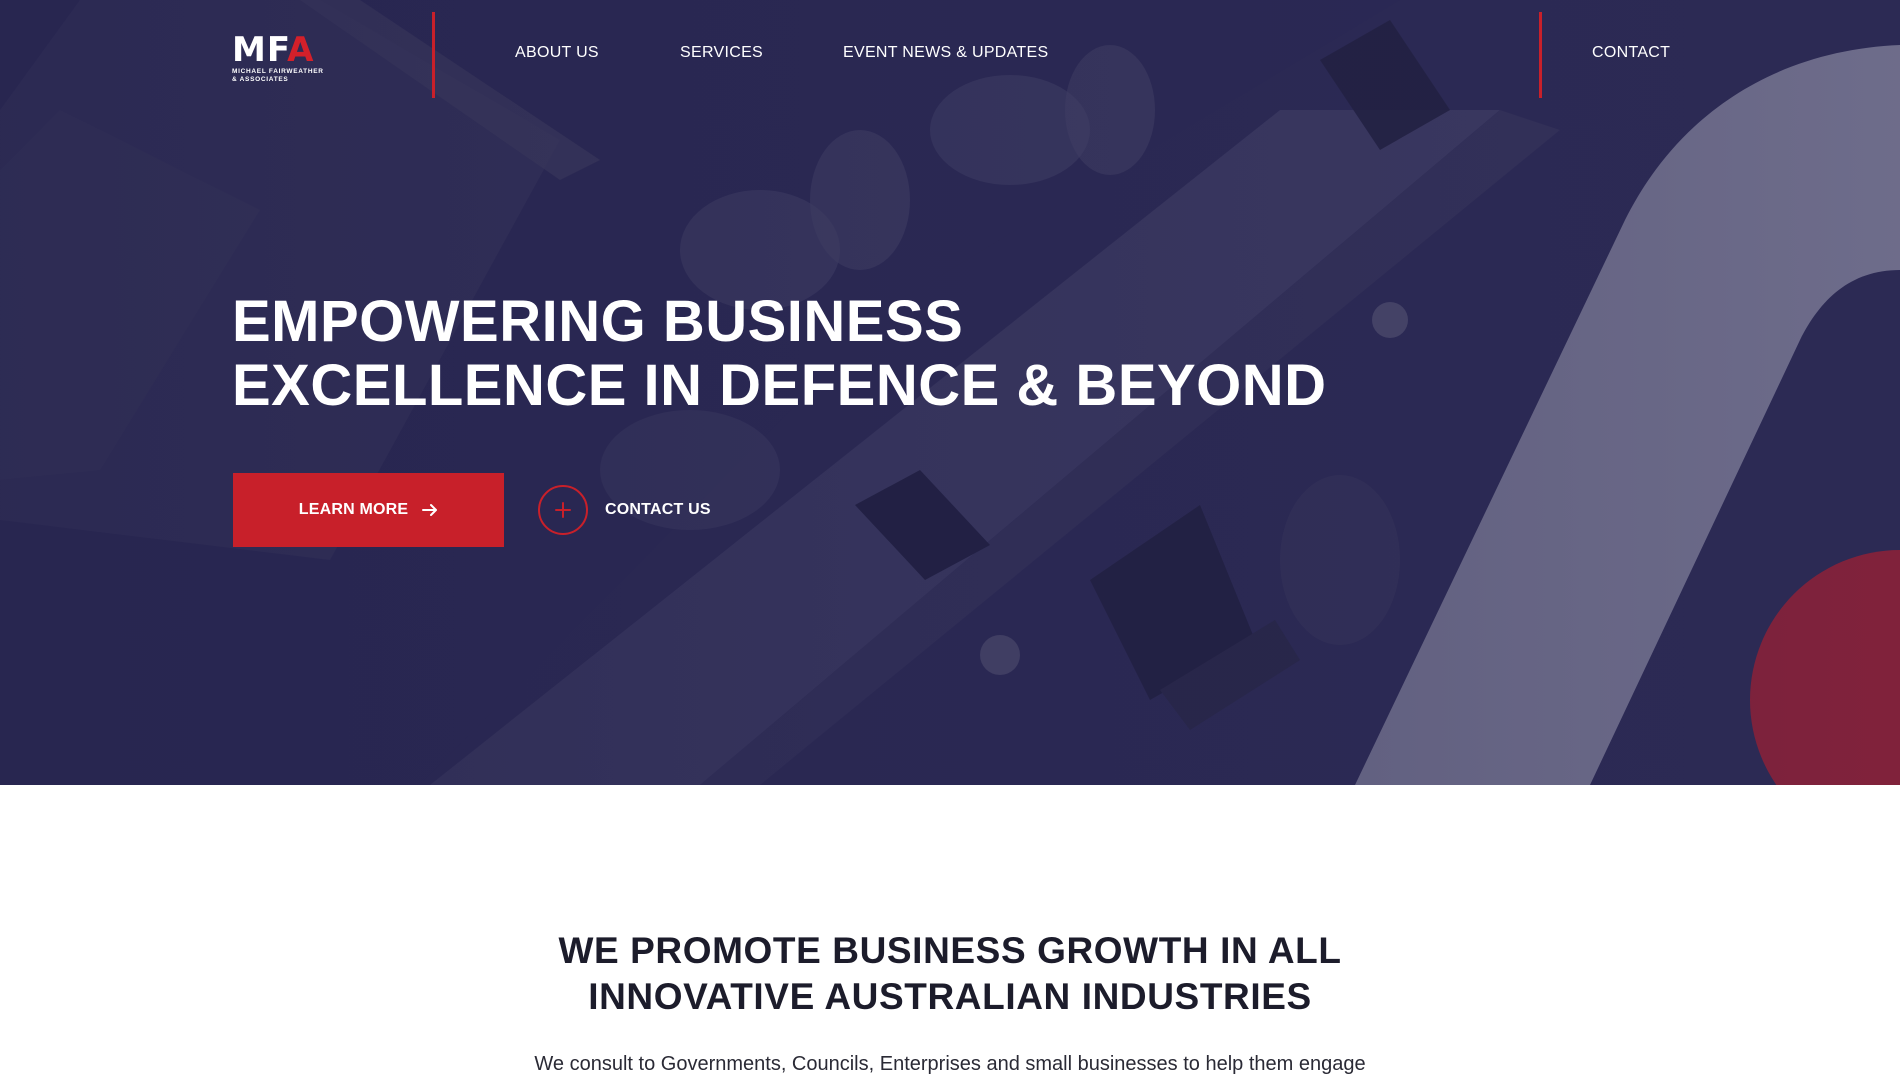 This screenshot has height=1076, width=1900. What do you see at coordinates (594, 950) in the screenshot?
I see `intro-title-regular-1: WE` at bounding box center [594, 950].